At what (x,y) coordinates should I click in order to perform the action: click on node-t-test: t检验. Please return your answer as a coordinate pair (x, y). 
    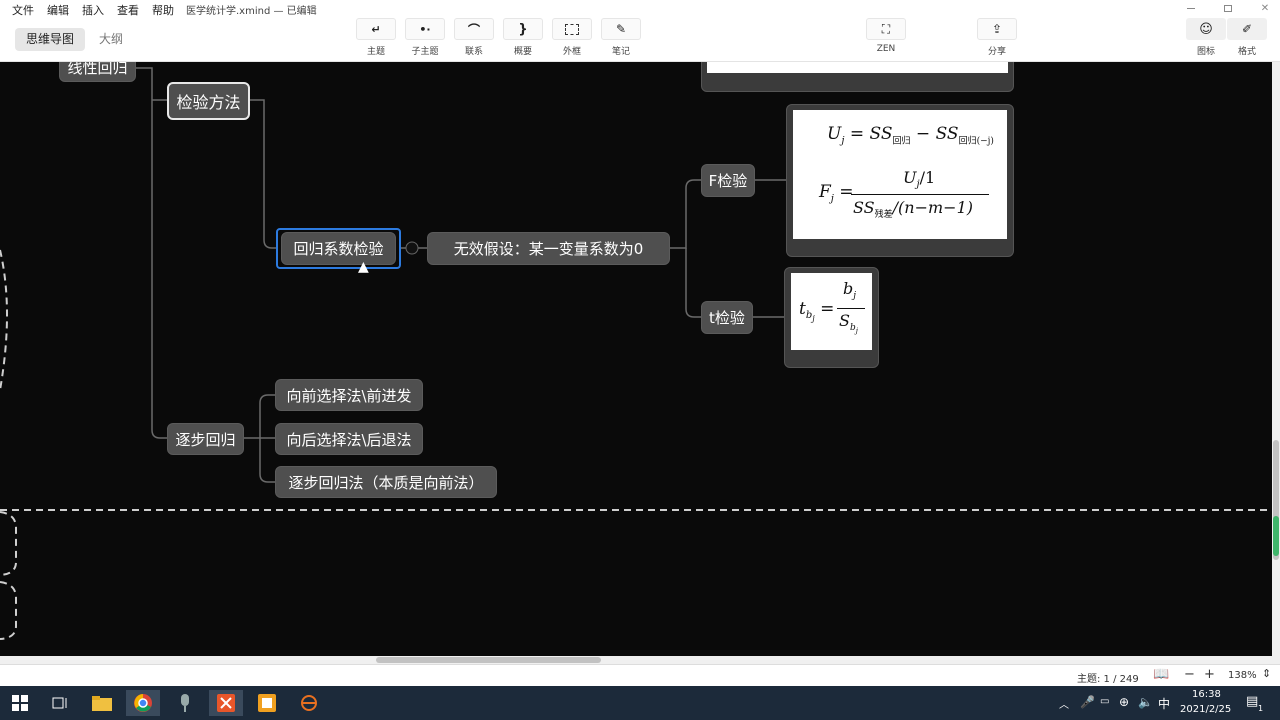
    Looking at the image, I should click on (727, 317).